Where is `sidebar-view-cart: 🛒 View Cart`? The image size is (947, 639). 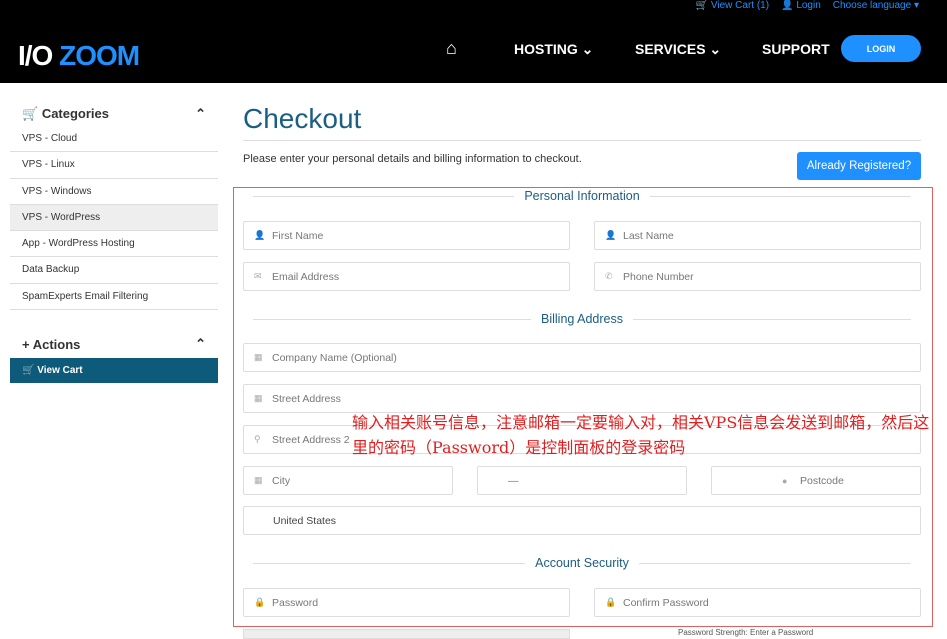 sidebar-view-cart: 🛒 View Cart is located at coordinates (114, 370).